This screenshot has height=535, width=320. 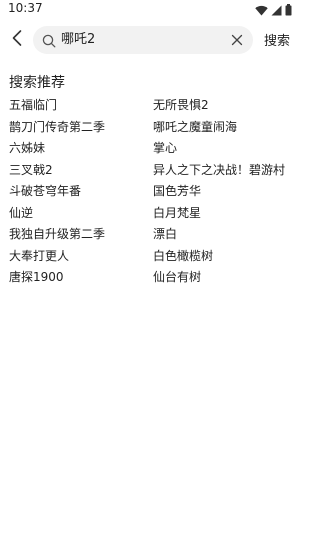 I want to click on suggestion-item: 唐探1900, so click(x=81, y=278).